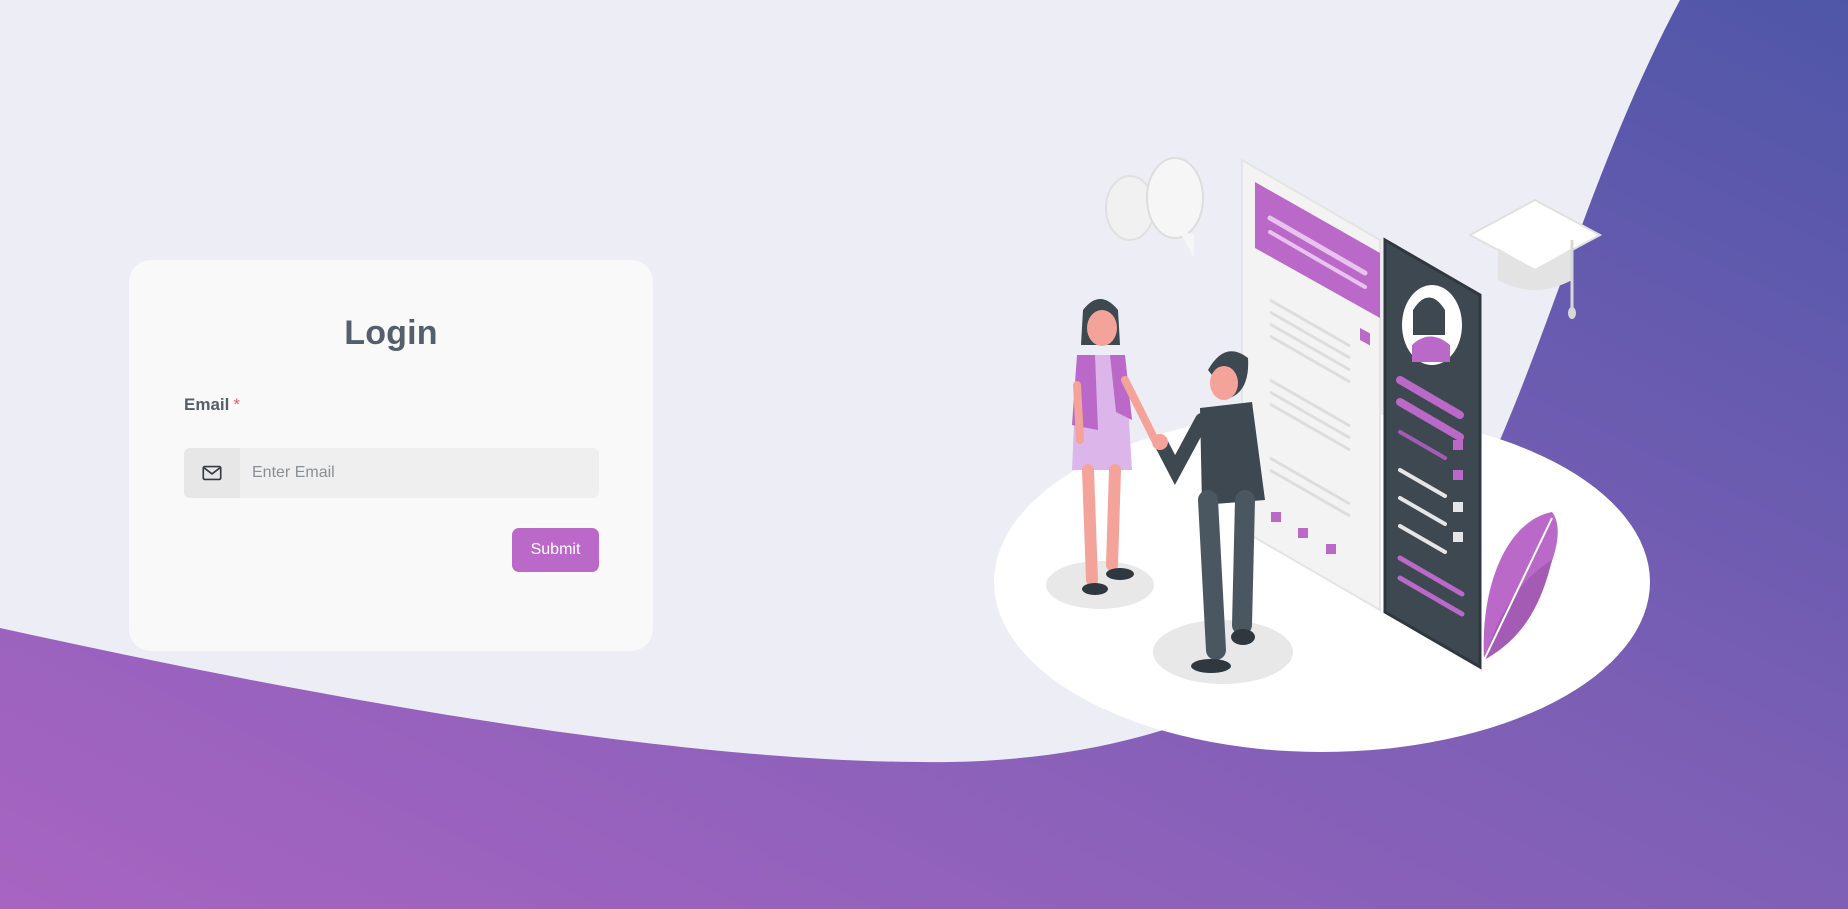 This screenshot has width=1848, height=909. I want to click on email-input, so click(419, 473).